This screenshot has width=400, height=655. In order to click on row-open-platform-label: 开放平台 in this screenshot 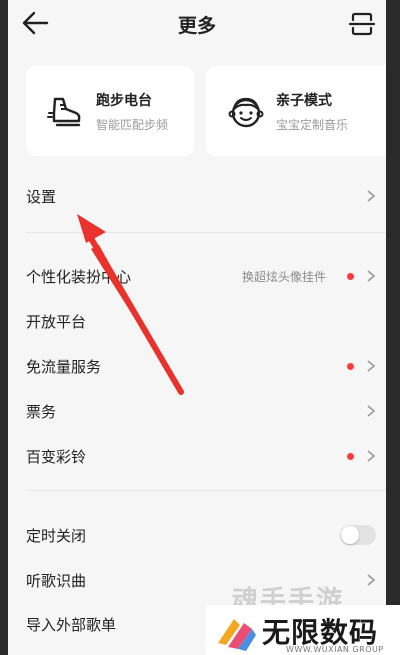, I will do `click(56, 321)`.